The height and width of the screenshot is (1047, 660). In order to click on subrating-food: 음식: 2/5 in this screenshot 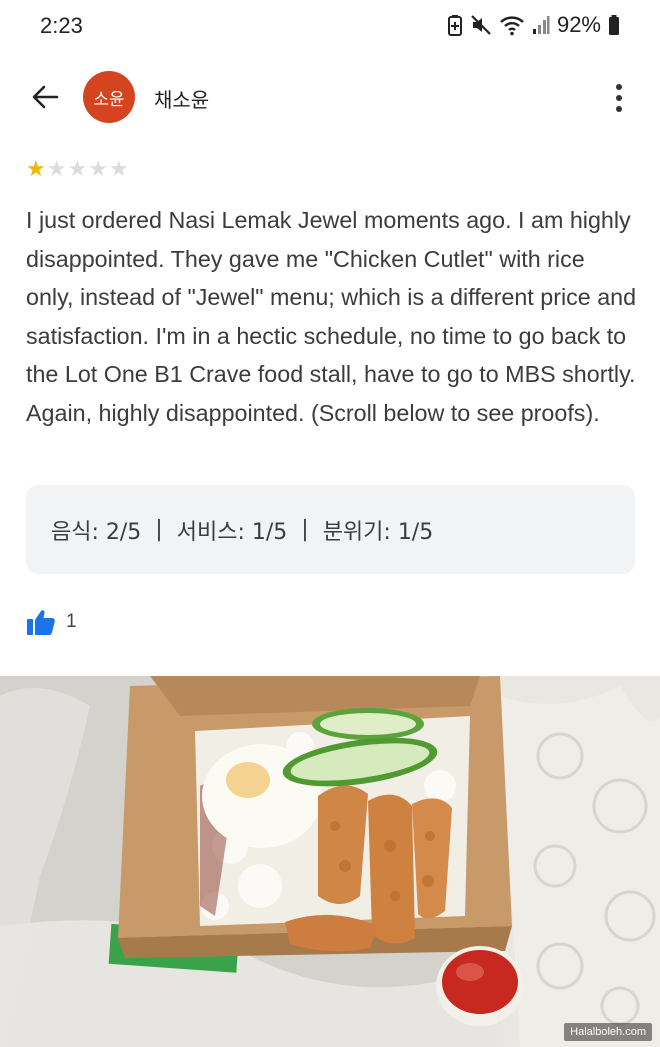, I will do `click(96, 532)`.